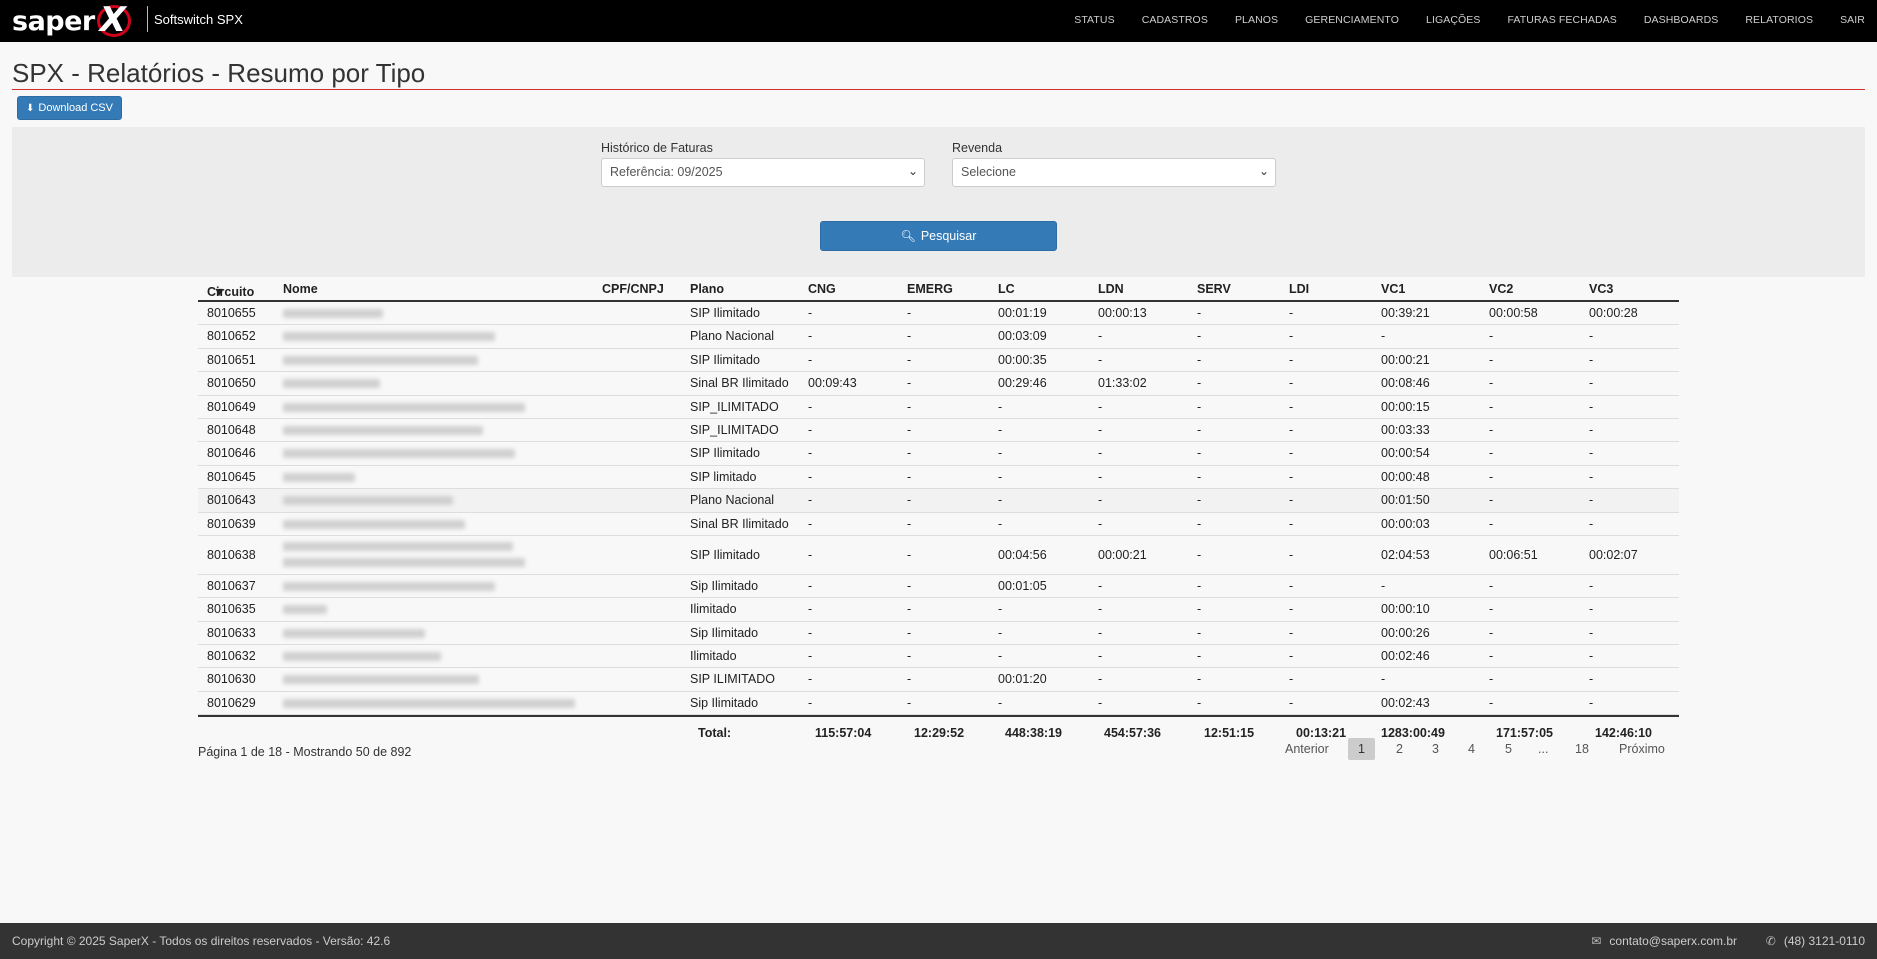  What do you see at coordinates (1405, 656) in the screenshot?
I see `cell-vc1: 00:02:46` at bounding box center [1405, 656].